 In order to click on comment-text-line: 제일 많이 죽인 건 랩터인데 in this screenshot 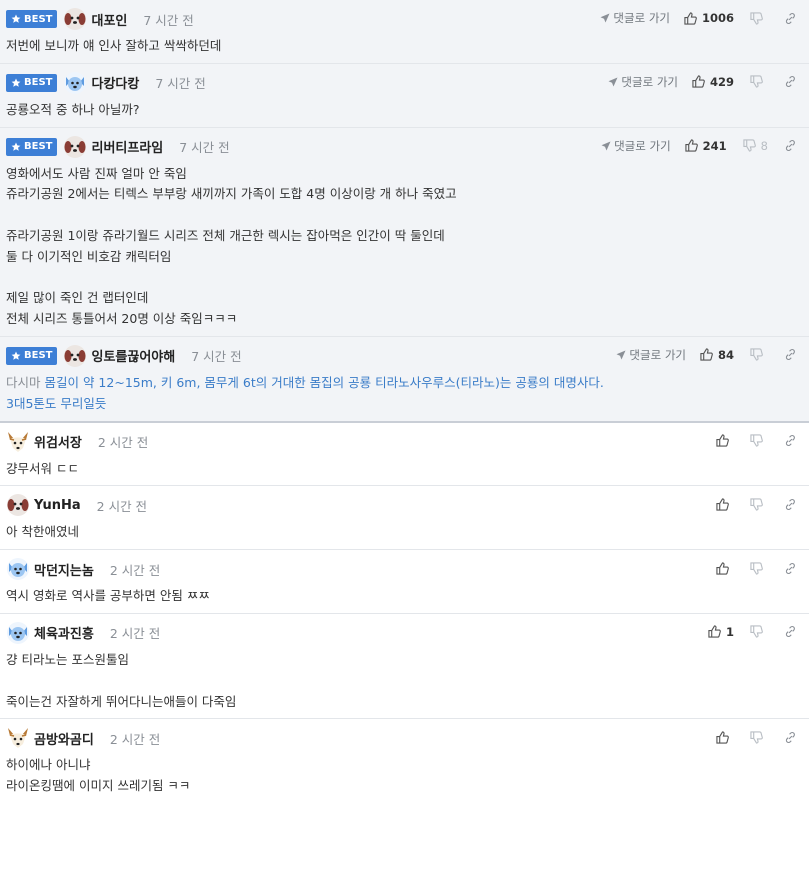, I will do `click(77, 298)`.